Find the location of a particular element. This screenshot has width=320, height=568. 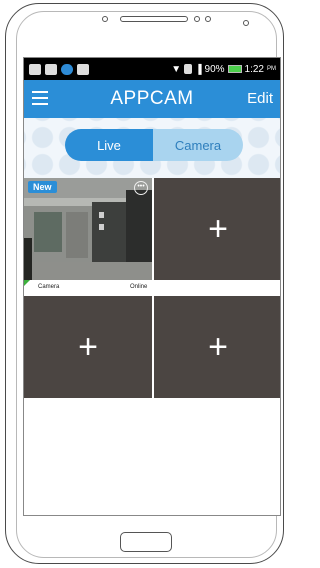

signal-icon: ▐ is located at coordinates (198, 69).